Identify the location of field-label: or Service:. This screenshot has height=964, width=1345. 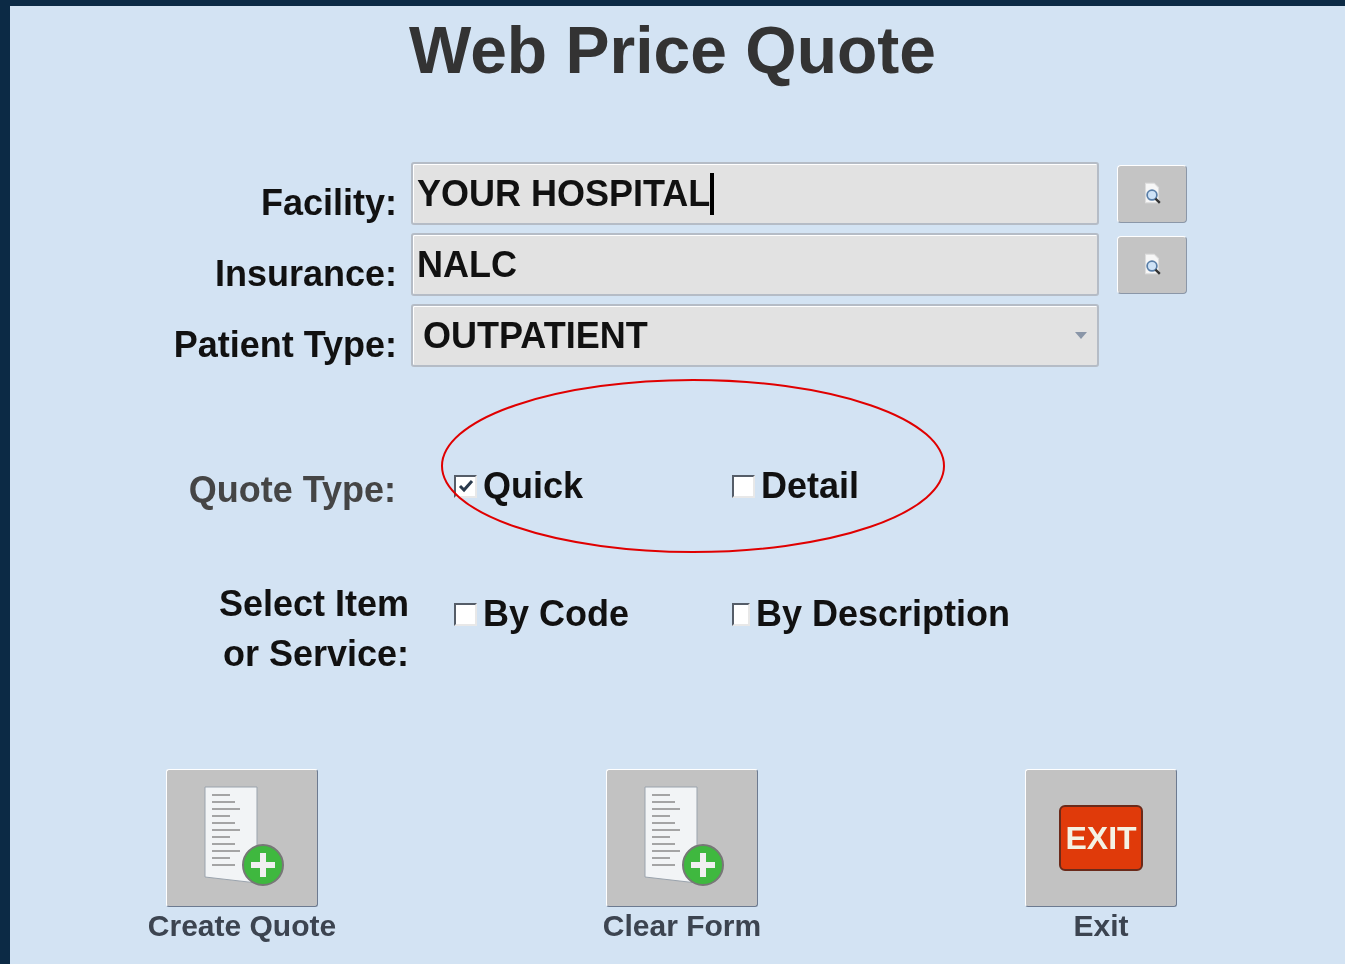
(315, 654).